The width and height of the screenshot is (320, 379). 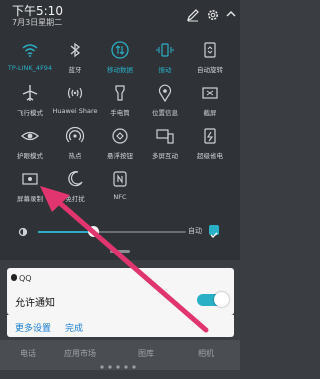 I want to click on nfc-icon, so click(x=120, y=179).